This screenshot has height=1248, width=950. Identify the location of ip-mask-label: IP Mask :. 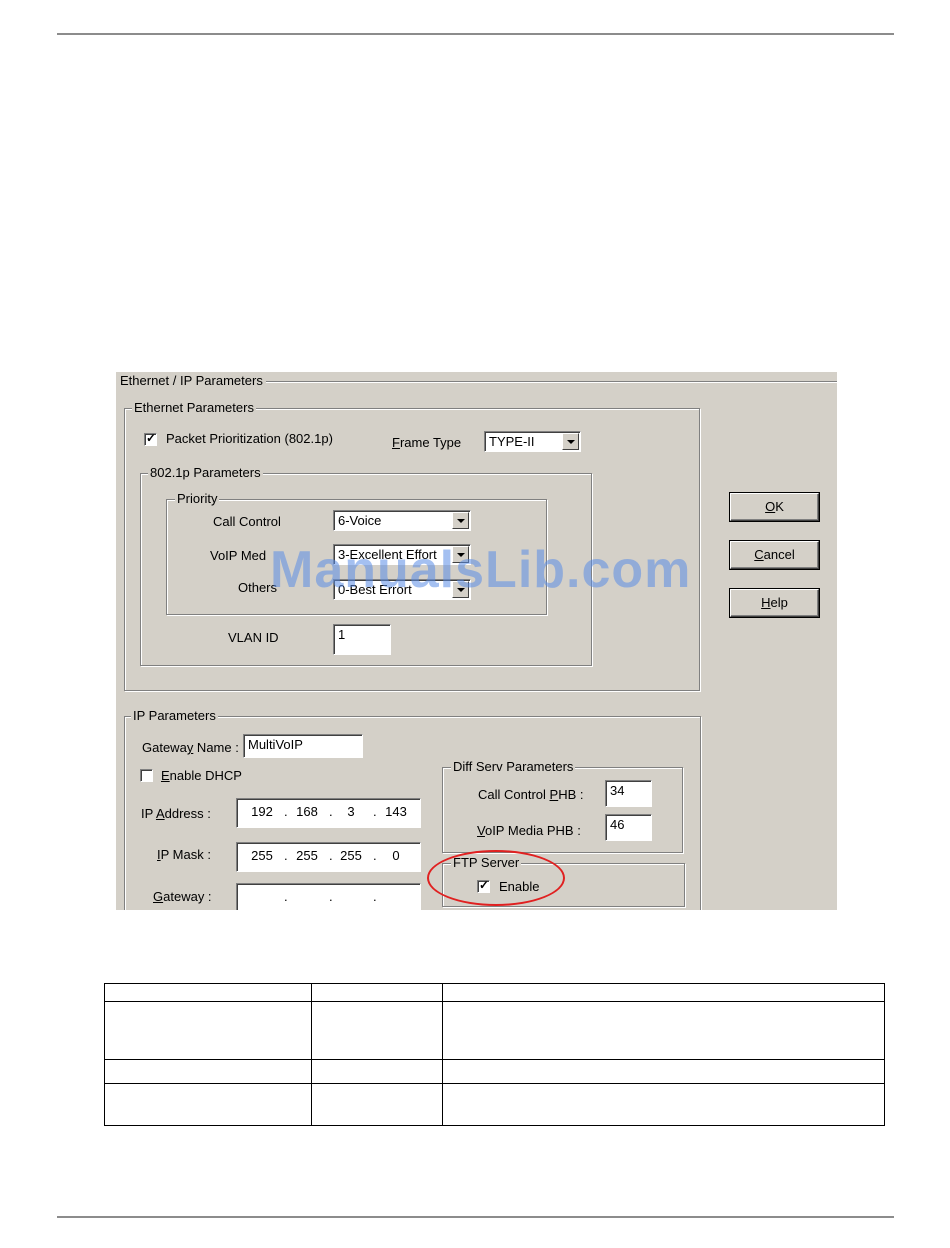
(184, 854).